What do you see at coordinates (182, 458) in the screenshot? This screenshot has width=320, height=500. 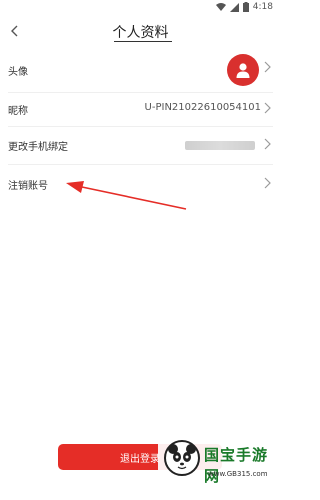 I see `panda-logo-icon` at bounding box center [182, 458].